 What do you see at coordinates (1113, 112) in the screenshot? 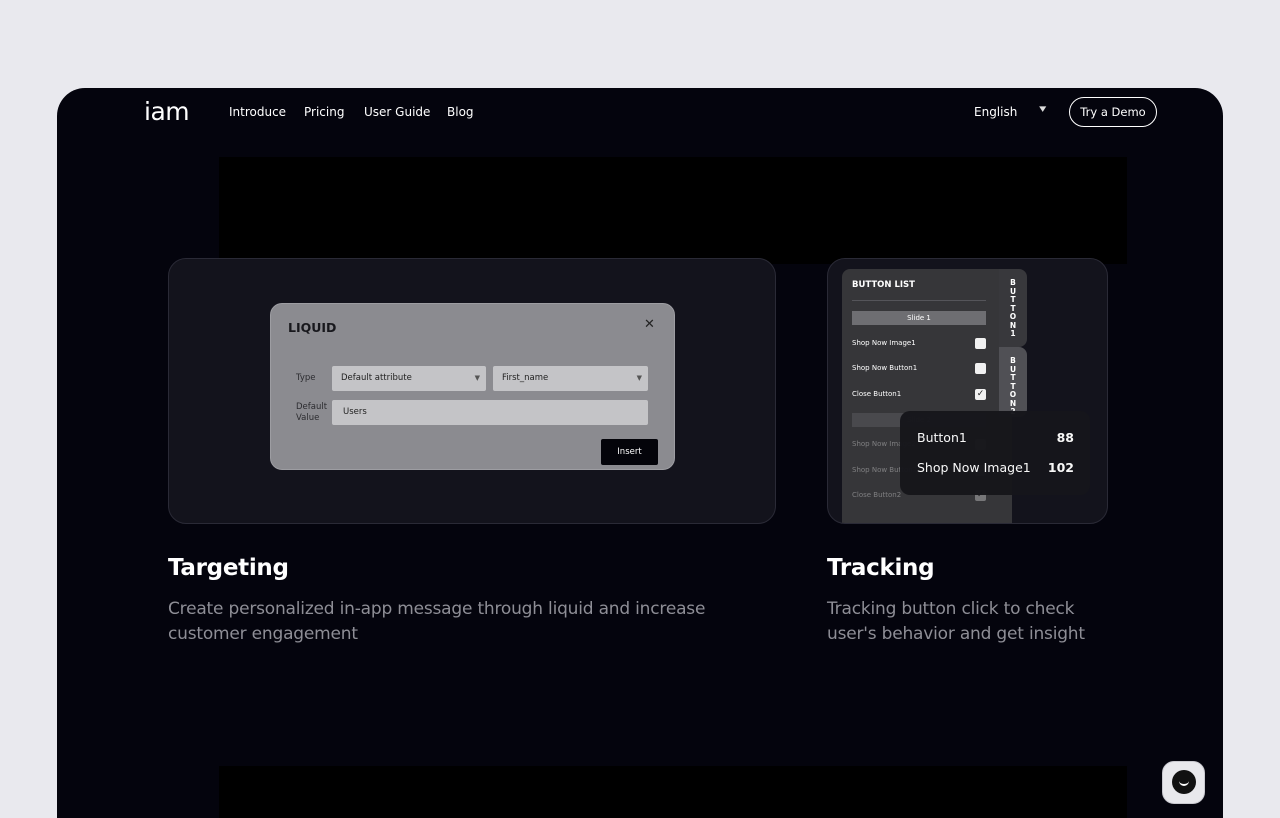
I see `try-demo-button: Try a Demo` at bounding box center [1113, 112].